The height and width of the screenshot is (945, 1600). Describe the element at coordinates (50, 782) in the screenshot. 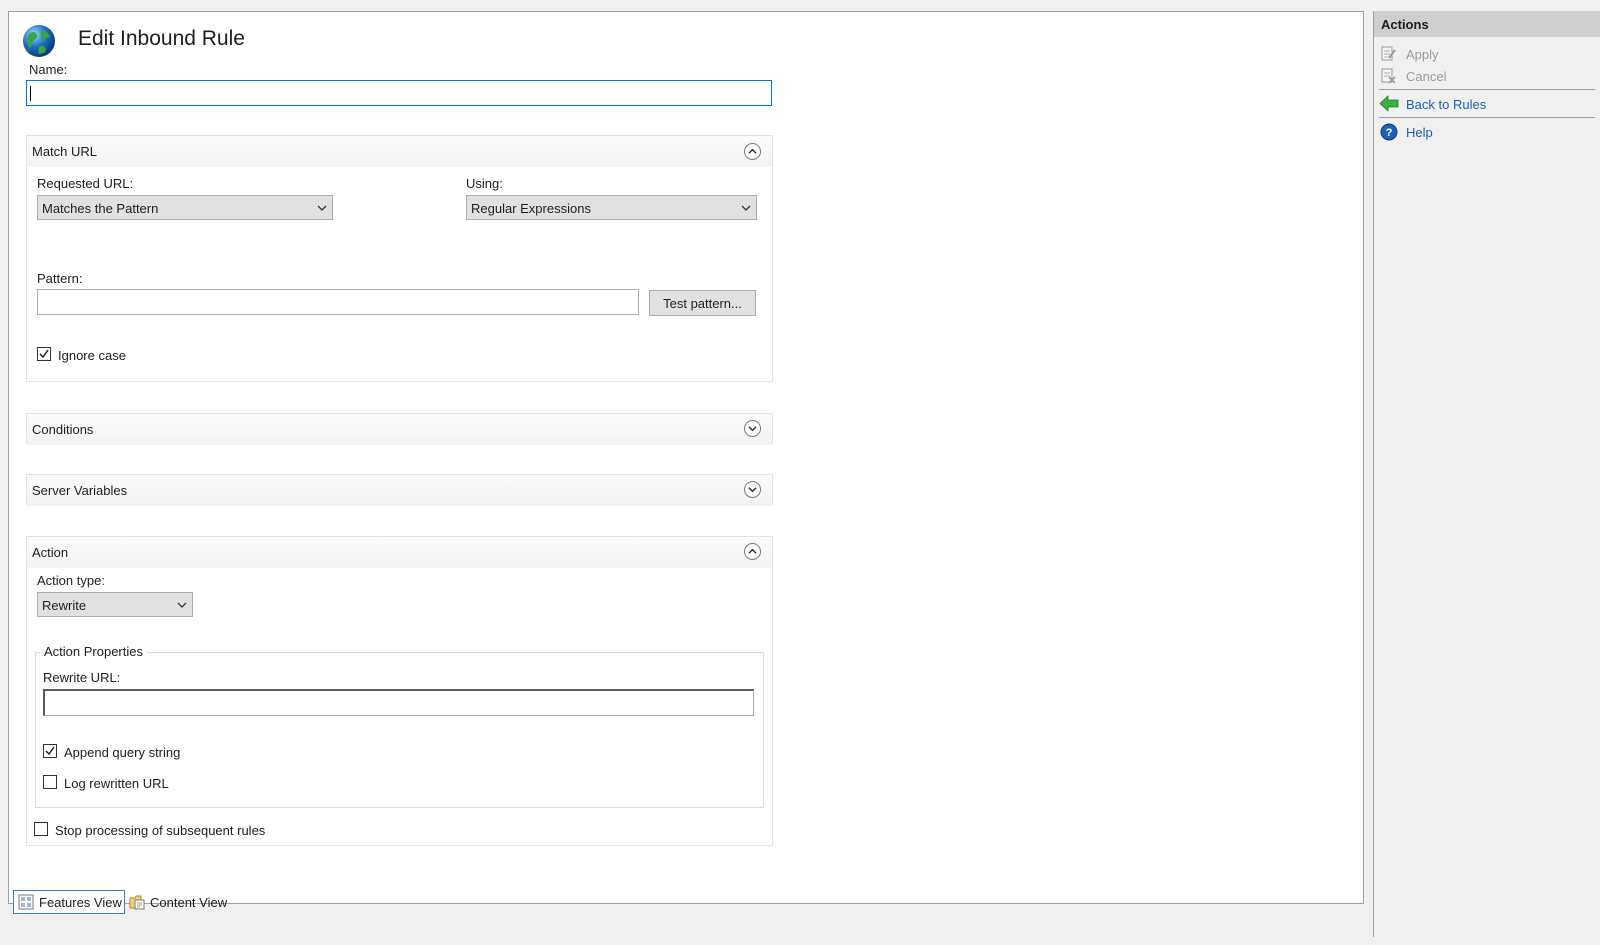

I see `log-rewritten-url-checkbox` at that location.